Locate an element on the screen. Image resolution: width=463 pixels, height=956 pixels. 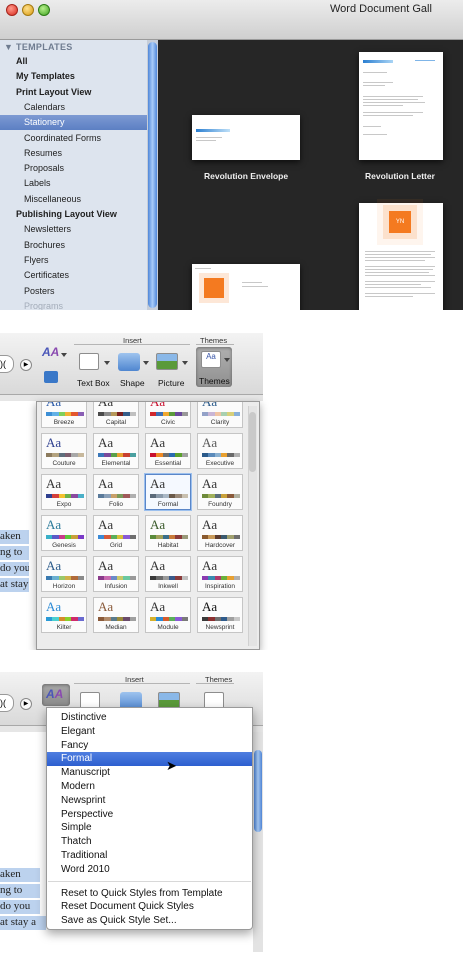
menu-action-reset-document-quick-styles: Reset Document Quick Styles is located at coordinates (149, 907).